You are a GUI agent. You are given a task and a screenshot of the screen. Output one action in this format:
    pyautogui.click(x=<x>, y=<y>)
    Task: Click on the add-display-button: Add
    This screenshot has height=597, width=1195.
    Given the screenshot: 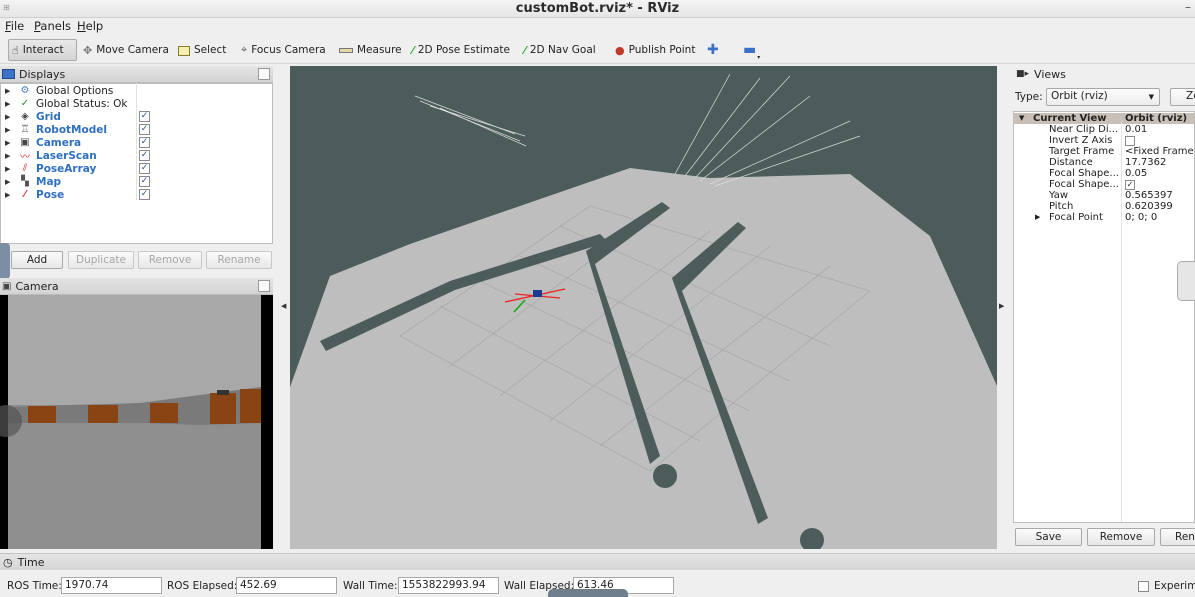 What is the action you would take?
    pyautogui.click(x=37, y=260)
    